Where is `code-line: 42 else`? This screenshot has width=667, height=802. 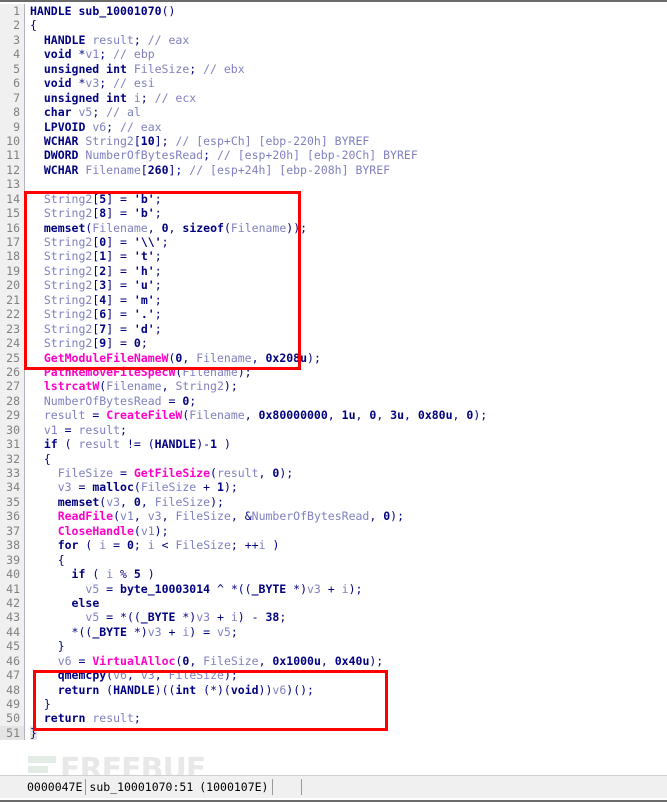
code-line: 42 else is located at coordinates (333, 603).